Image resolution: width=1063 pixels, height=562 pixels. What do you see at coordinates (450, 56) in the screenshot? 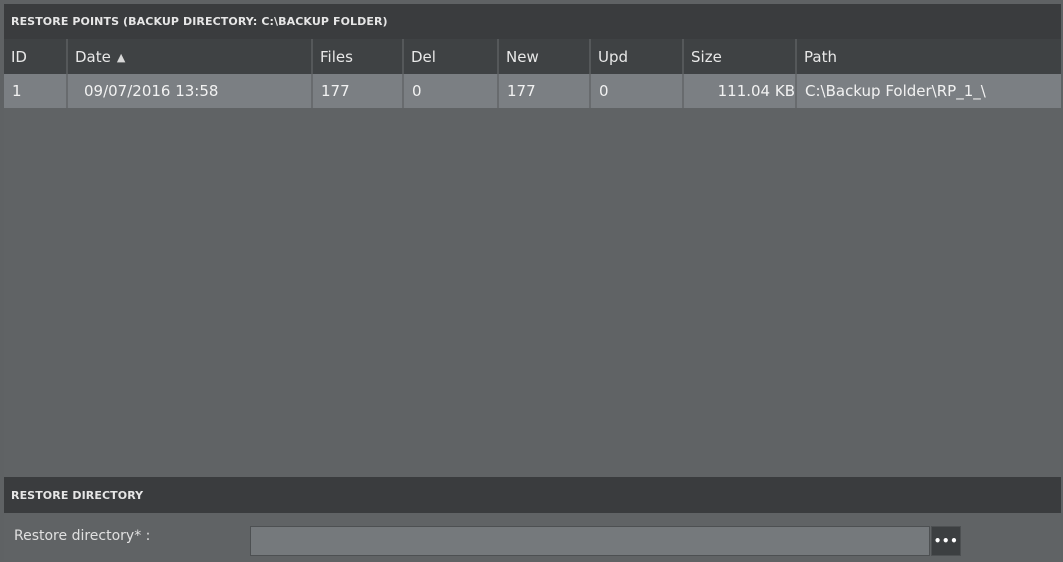
I see `column-header-del: Del` at bounding box center [450, 56].